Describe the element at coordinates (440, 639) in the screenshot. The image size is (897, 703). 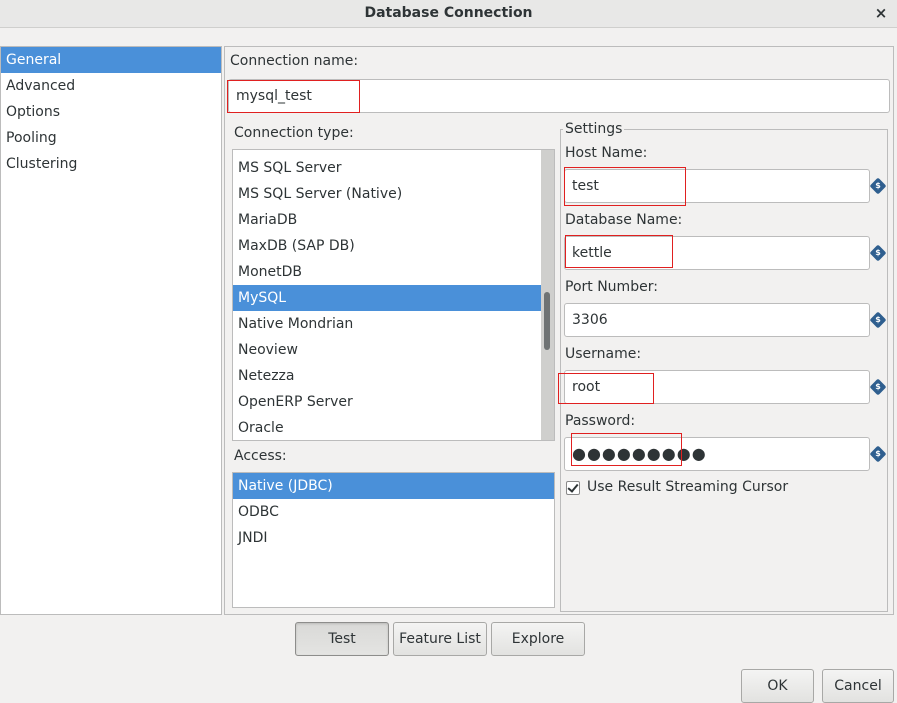
I see `feature-list-button: Feature List` at that location.